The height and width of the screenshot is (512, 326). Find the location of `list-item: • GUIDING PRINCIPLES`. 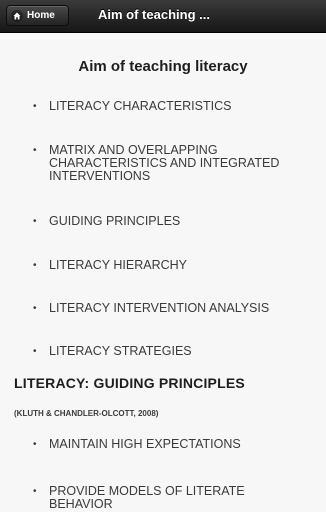

list-item: • GUIDING PRINCIPLES is located at coordinates (175, 221).